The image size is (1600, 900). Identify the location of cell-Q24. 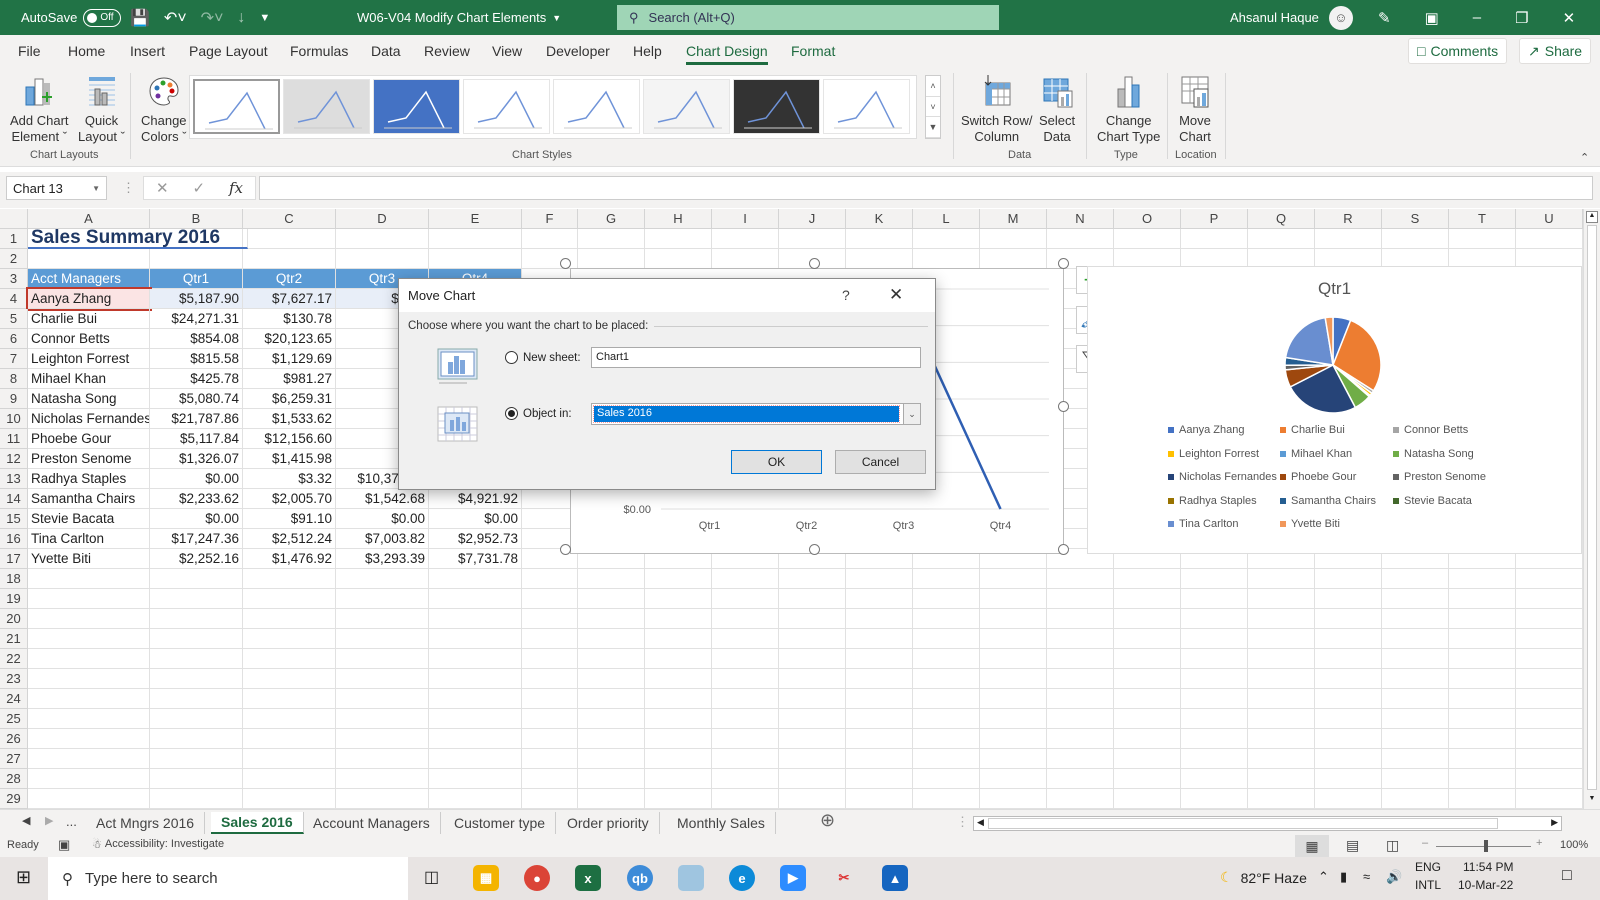
(1281, 699).